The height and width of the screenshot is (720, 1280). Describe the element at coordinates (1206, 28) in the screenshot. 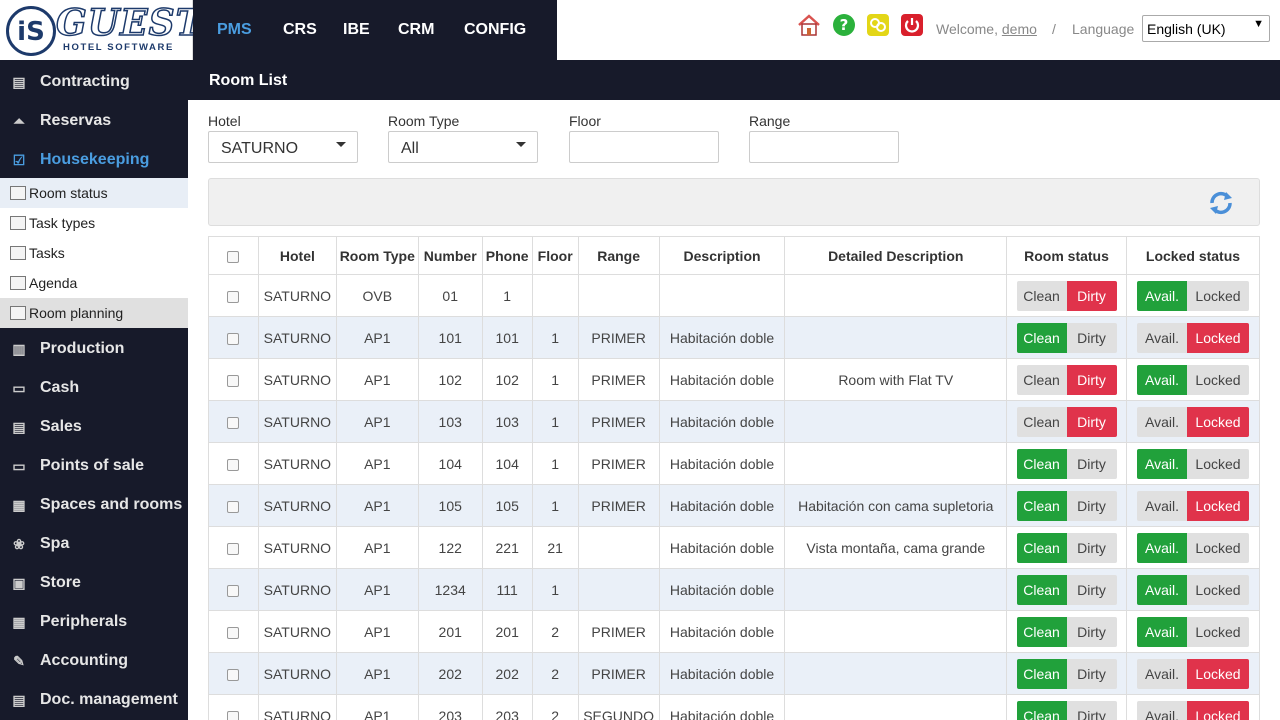

I see `language-select: English (UK) ▼` at that location.